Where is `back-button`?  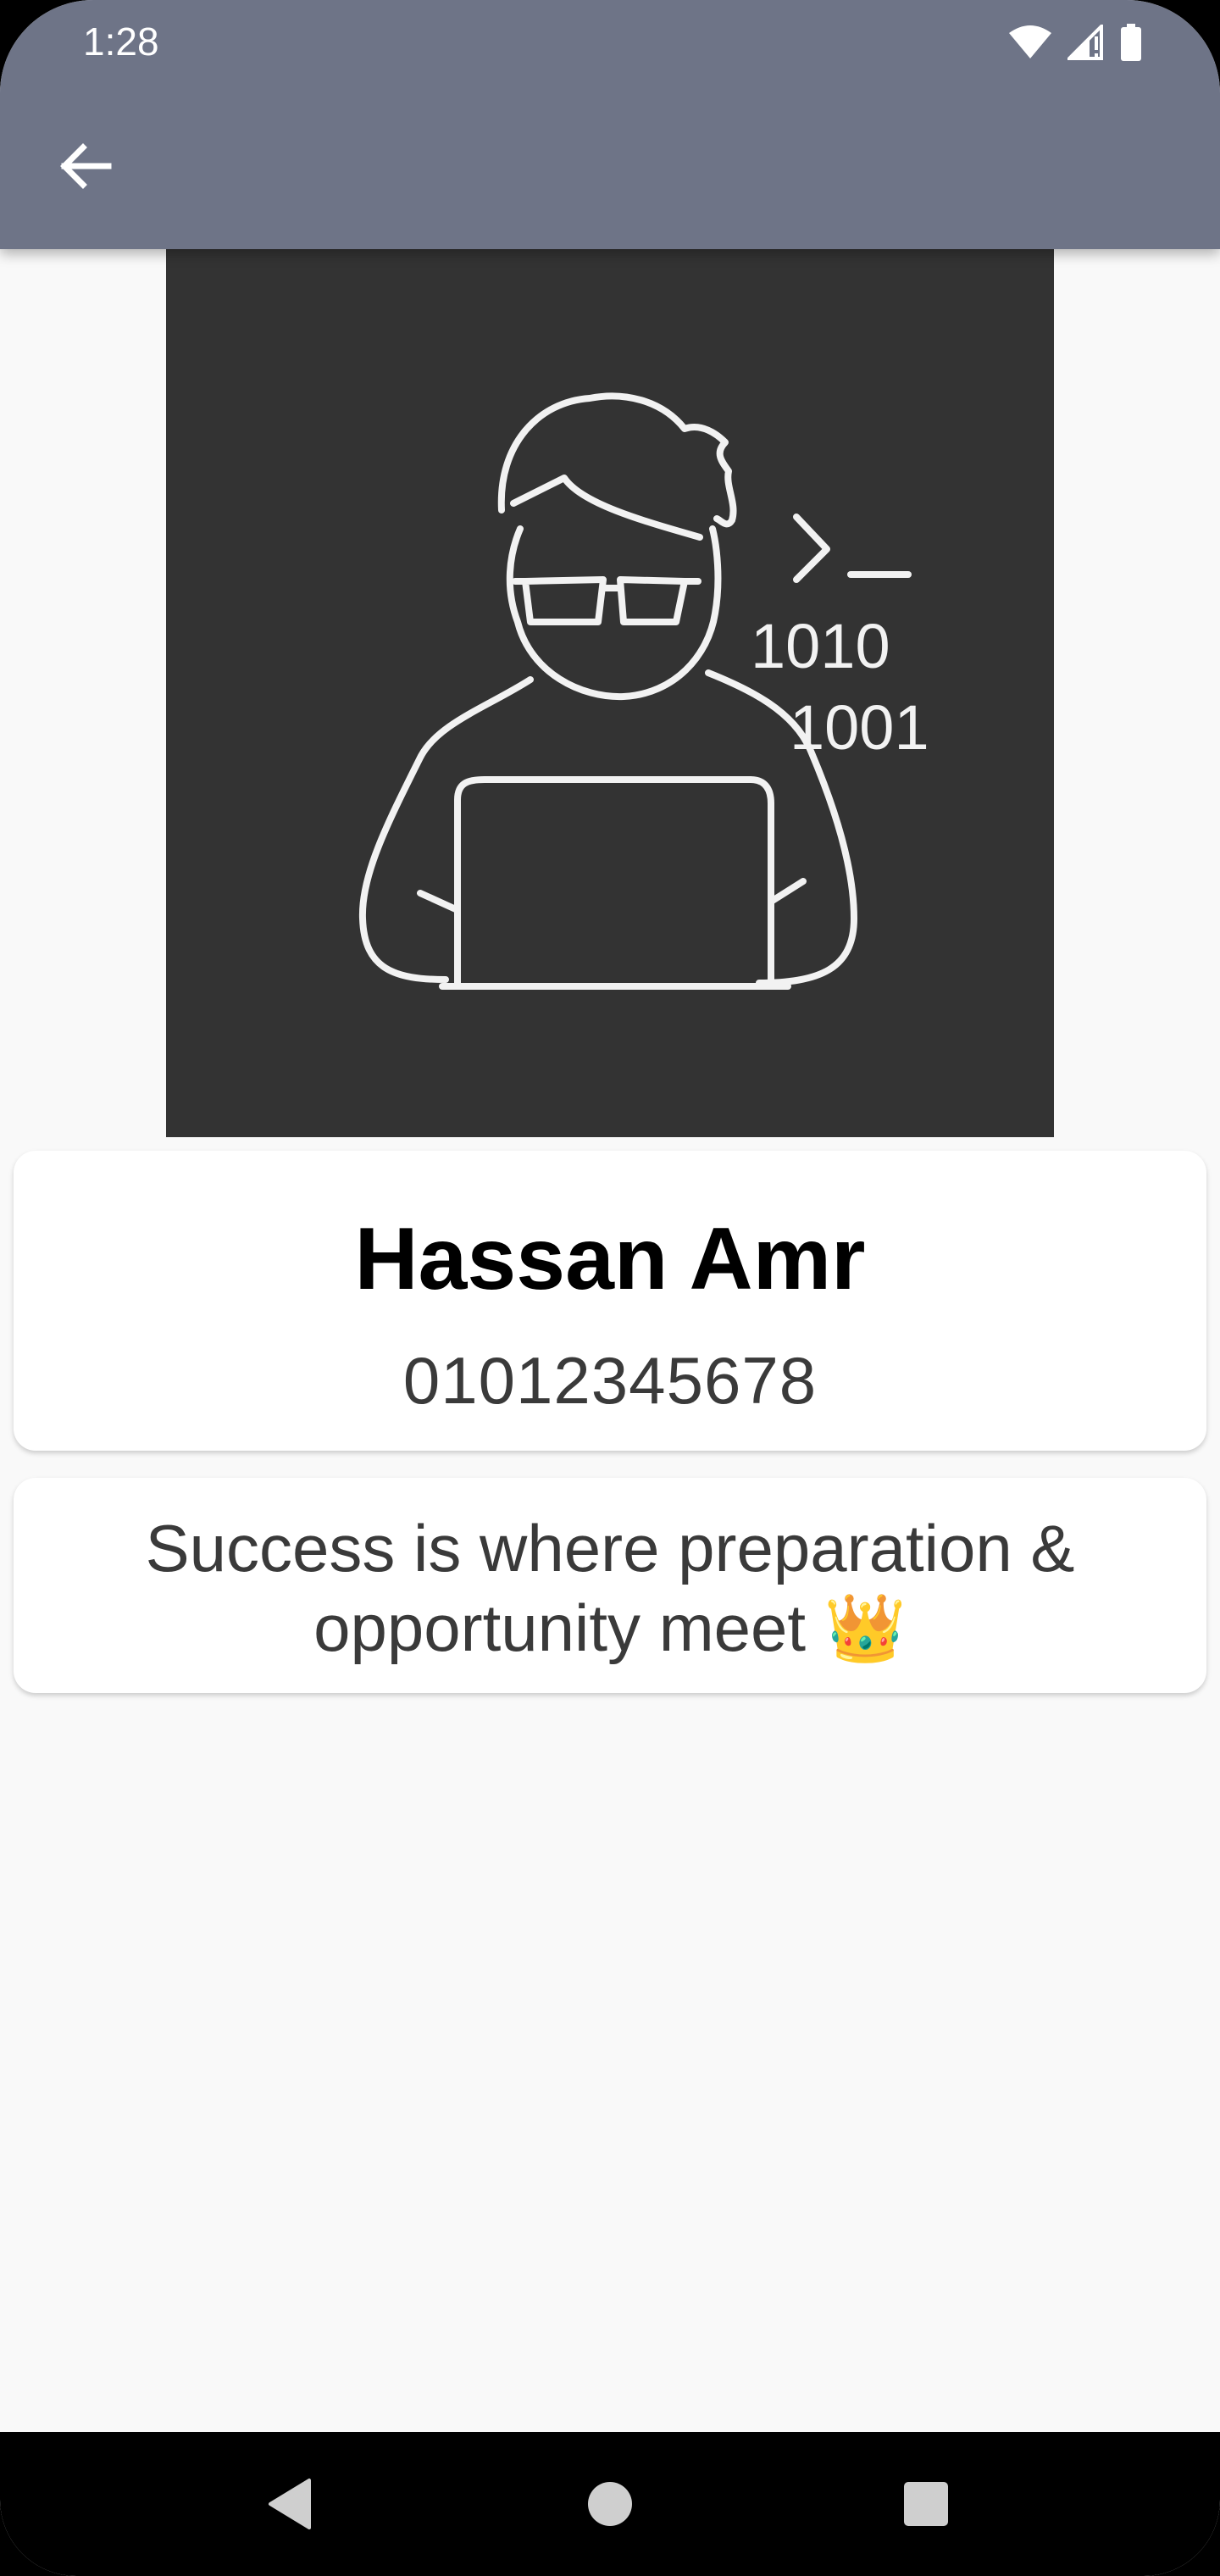
back-button is located at coordinates (84, 167).